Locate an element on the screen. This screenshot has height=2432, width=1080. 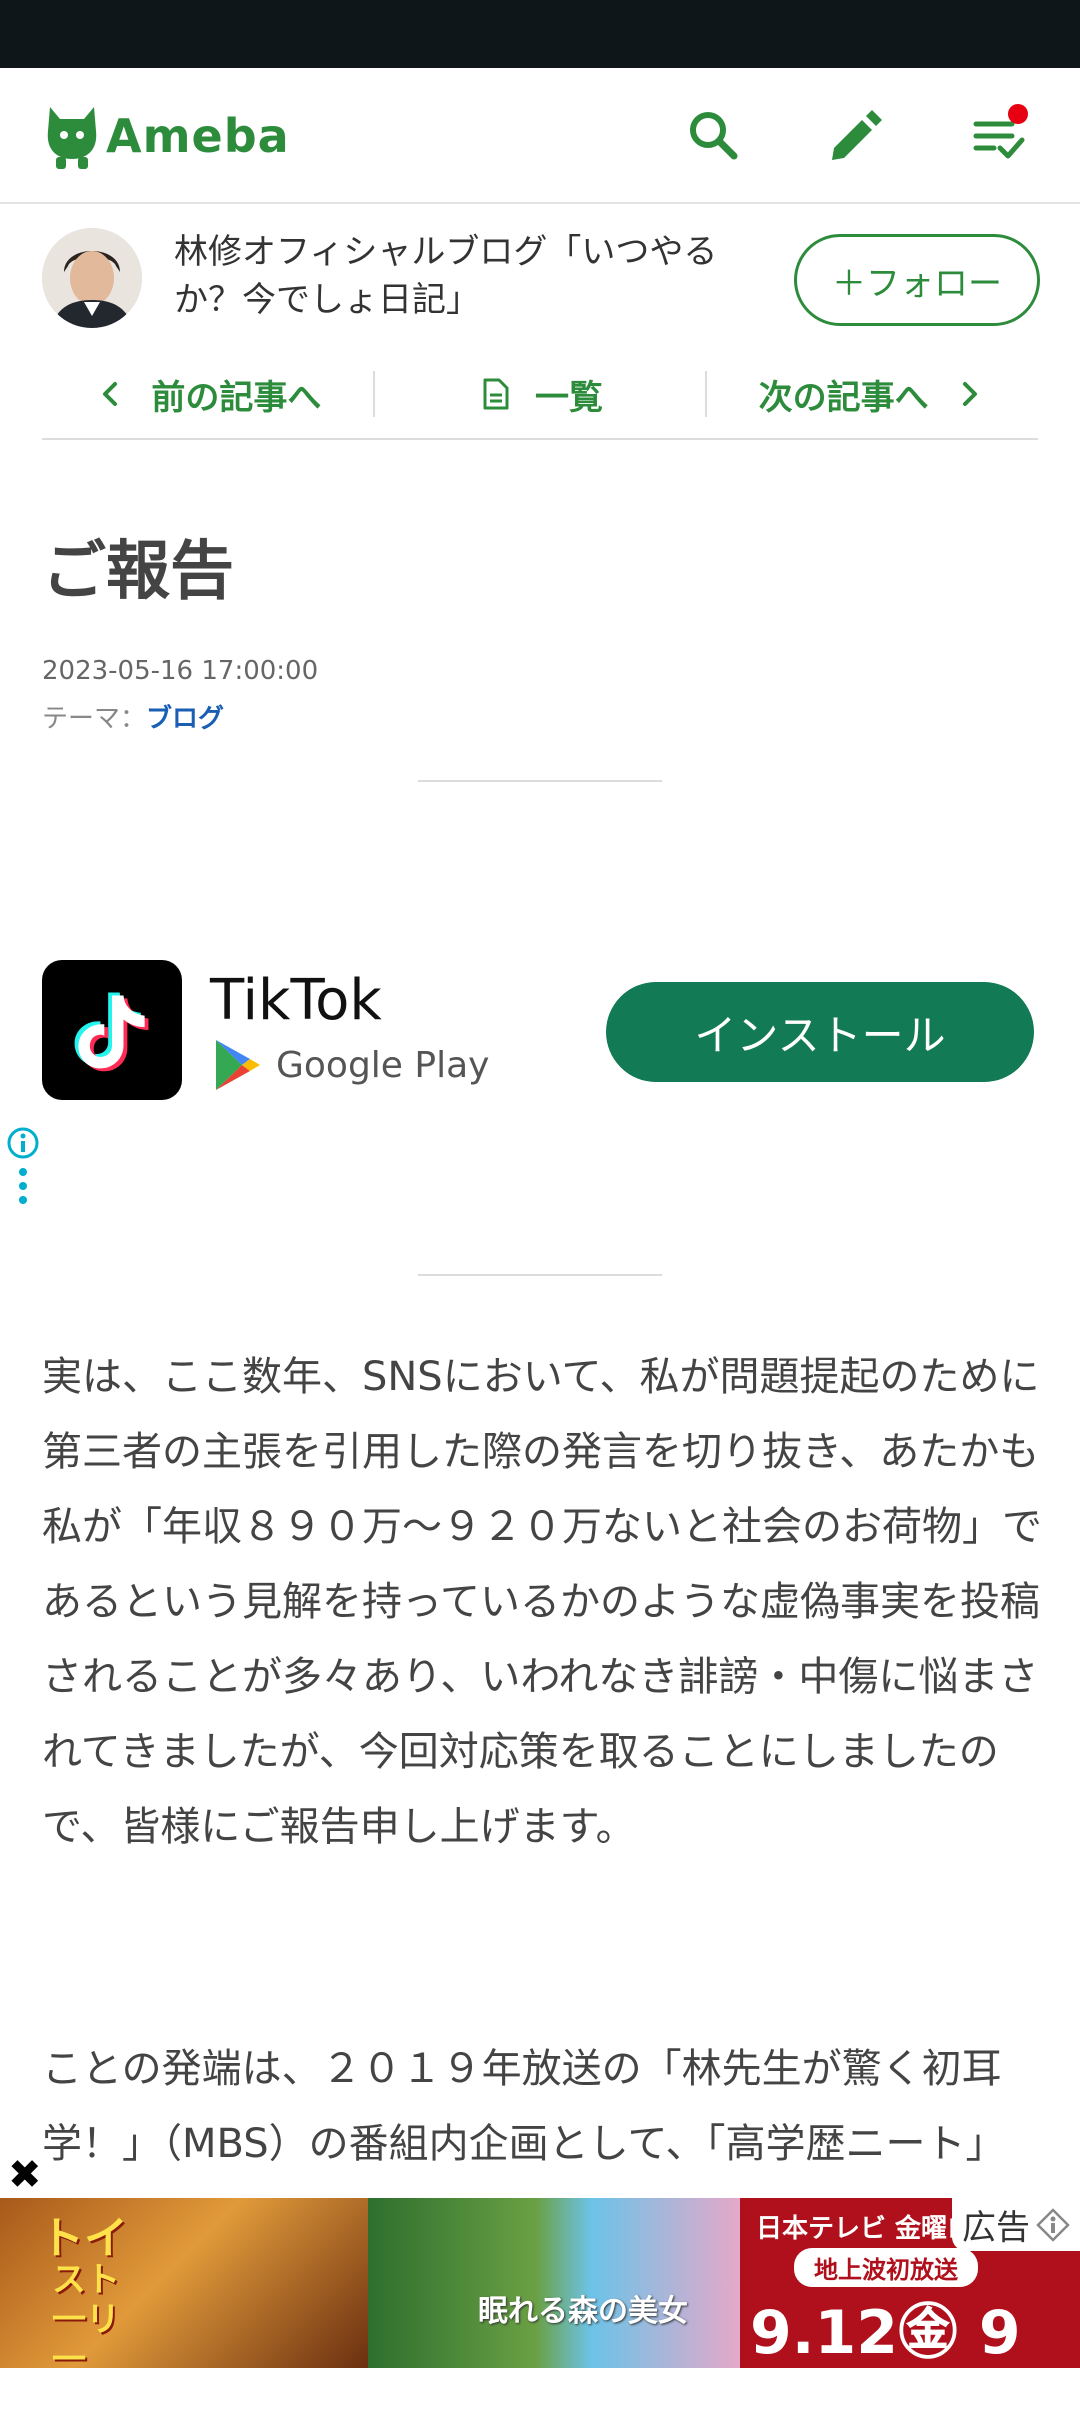
status-bar is located at coordinates (540, 34).